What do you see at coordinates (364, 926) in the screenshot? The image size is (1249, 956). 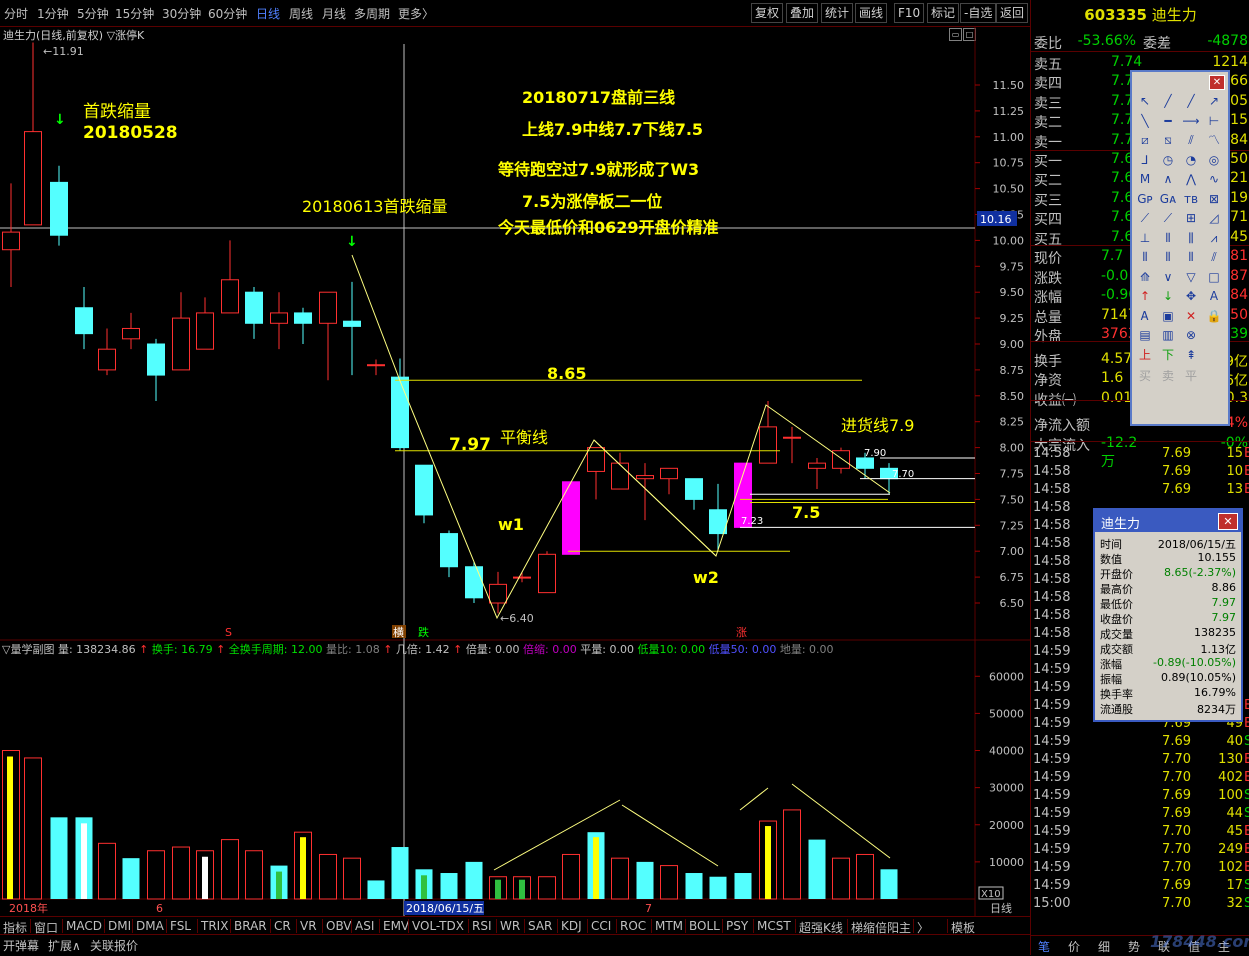 I see `indicator-tab-11: ASI` at bounding box center [364, 926].